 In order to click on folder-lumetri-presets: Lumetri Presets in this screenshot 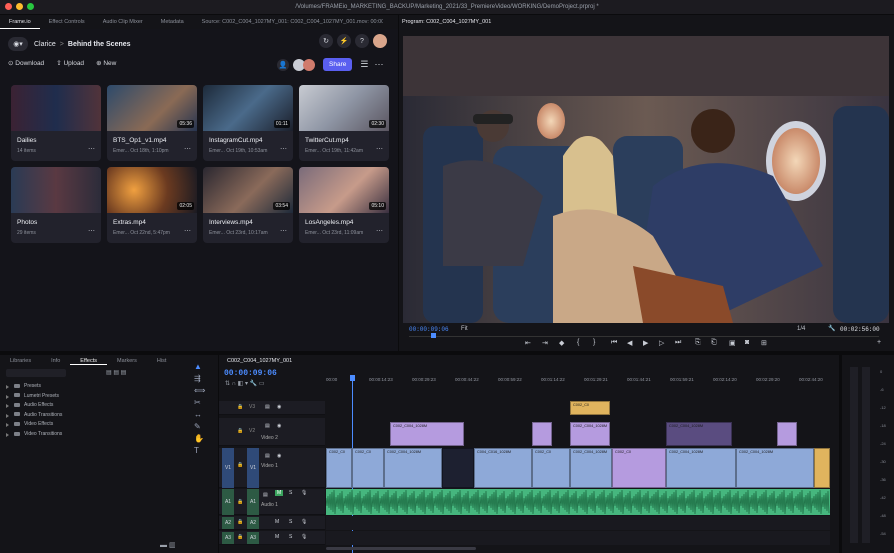, I will do `click(94, 397)`.